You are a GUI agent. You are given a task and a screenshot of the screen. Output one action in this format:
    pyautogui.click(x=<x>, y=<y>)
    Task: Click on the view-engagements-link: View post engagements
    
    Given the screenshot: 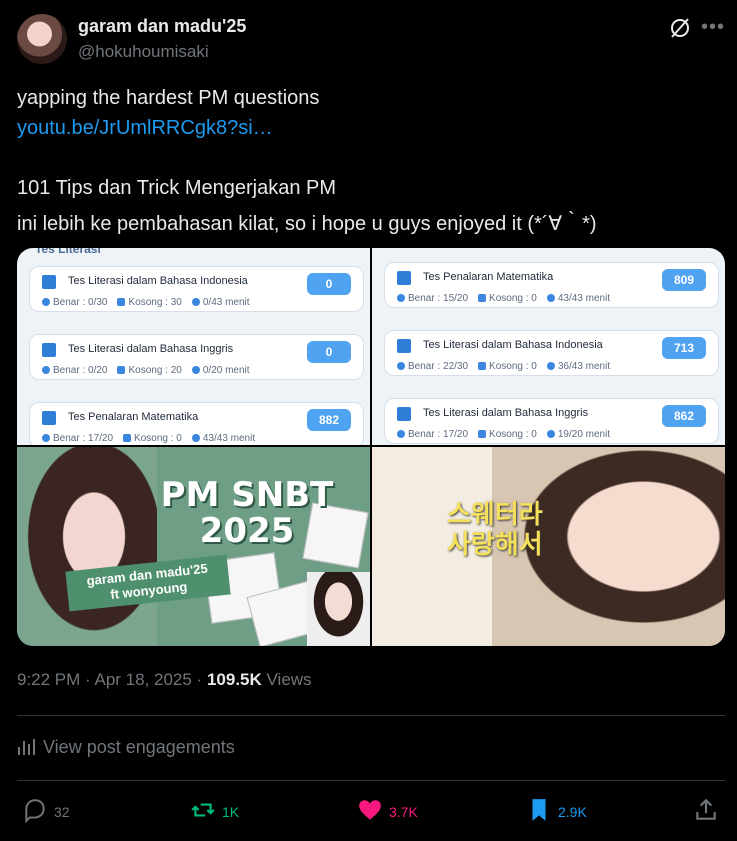 What is the action you would take?
    pyautogui.click(x=126, y=747)
    